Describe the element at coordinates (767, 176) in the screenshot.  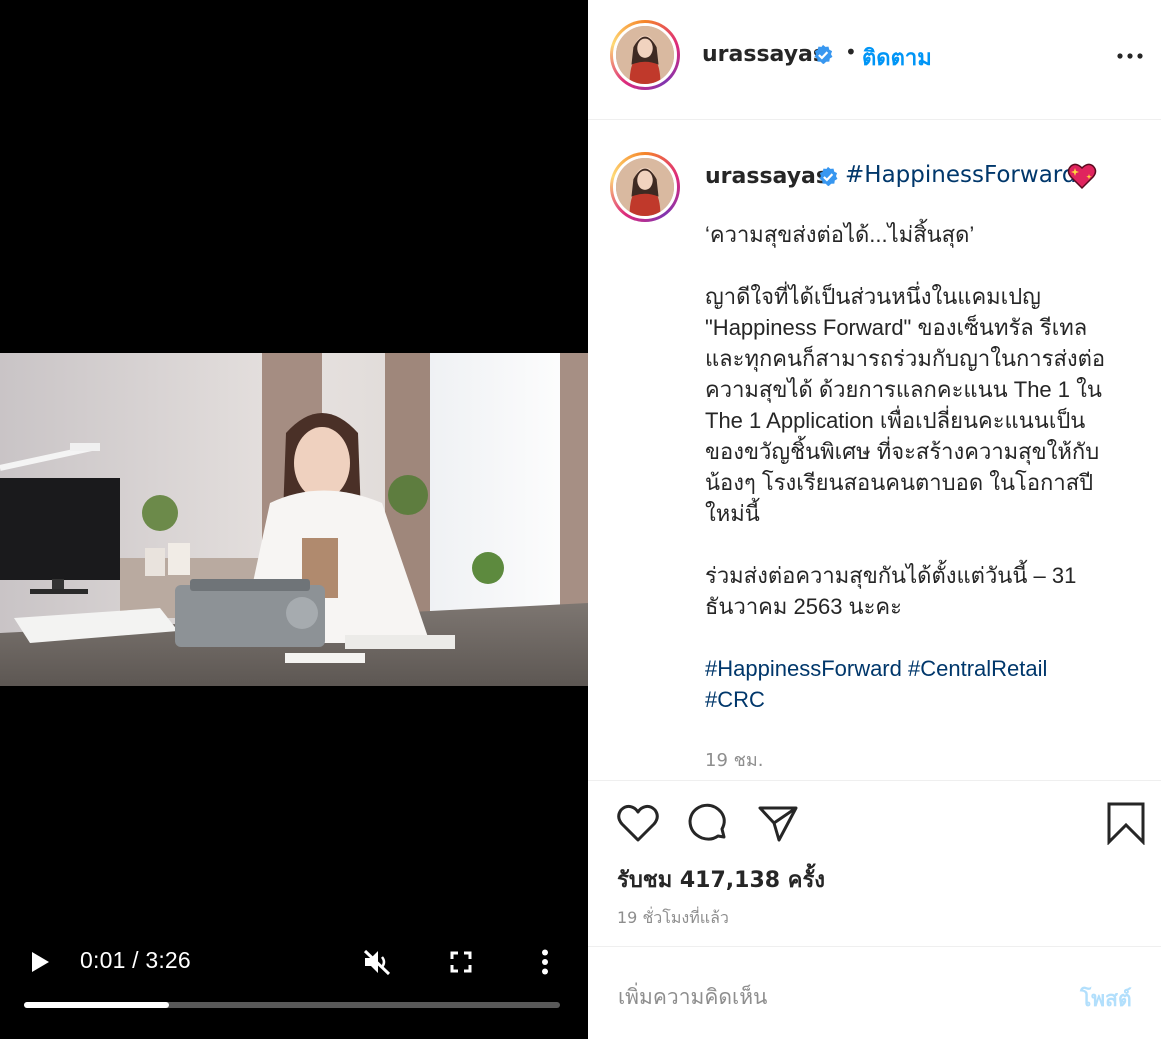
I see `caption-username: urassayas` at that location.